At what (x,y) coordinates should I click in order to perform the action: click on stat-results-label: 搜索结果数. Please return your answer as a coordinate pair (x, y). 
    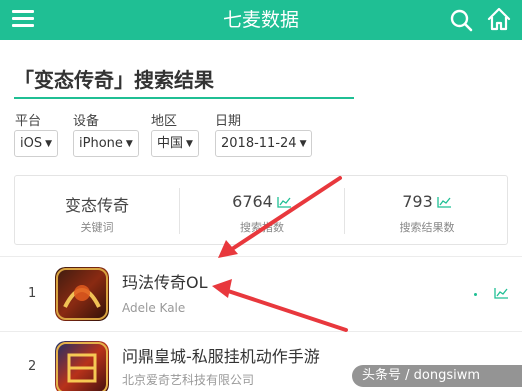
    Looking at the image, I should click on (427, 227).